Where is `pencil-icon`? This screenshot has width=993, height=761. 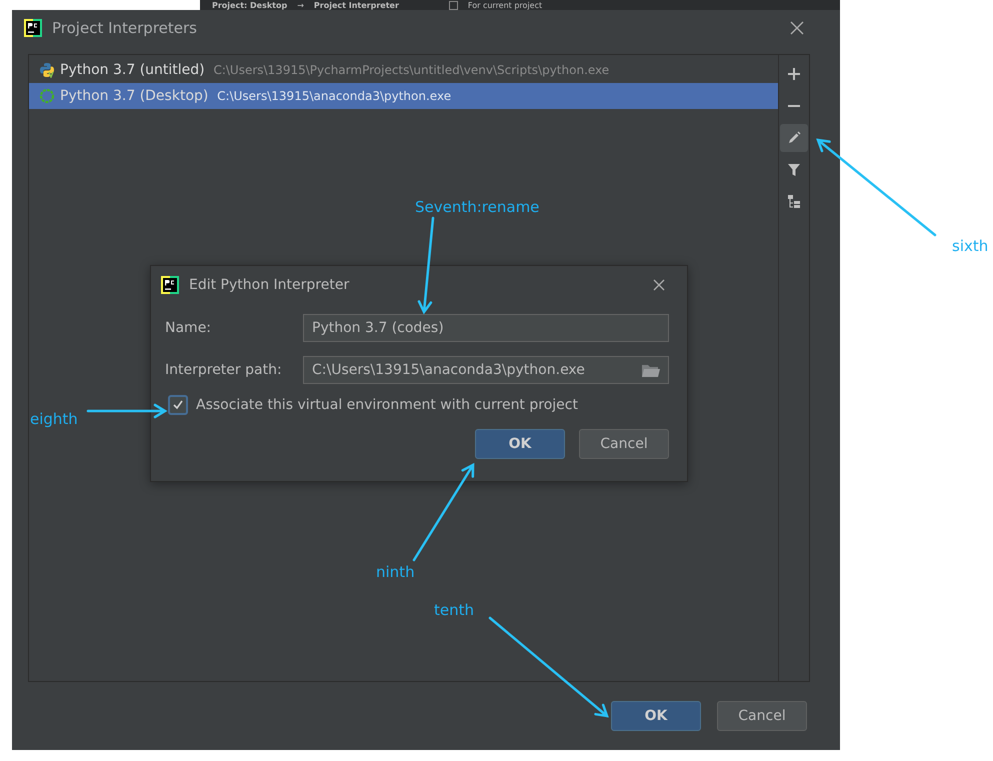
pencil-icon is located at coordinates (794, 138).